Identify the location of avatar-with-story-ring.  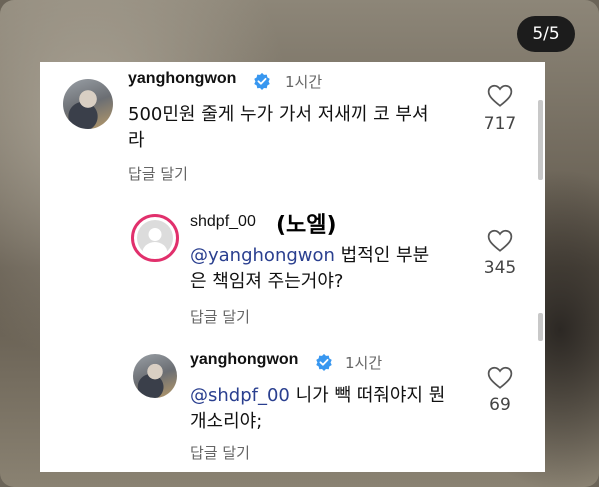
(155, 238).